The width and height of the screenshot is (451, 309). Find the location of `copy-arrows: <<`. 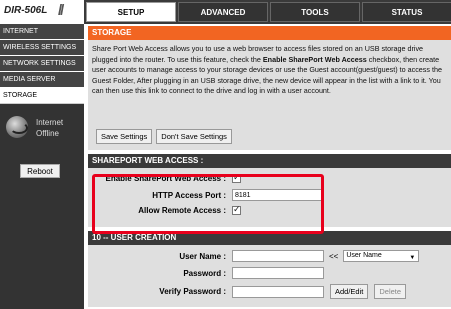

copy-arrows: << is located at coordinates (334, 256).